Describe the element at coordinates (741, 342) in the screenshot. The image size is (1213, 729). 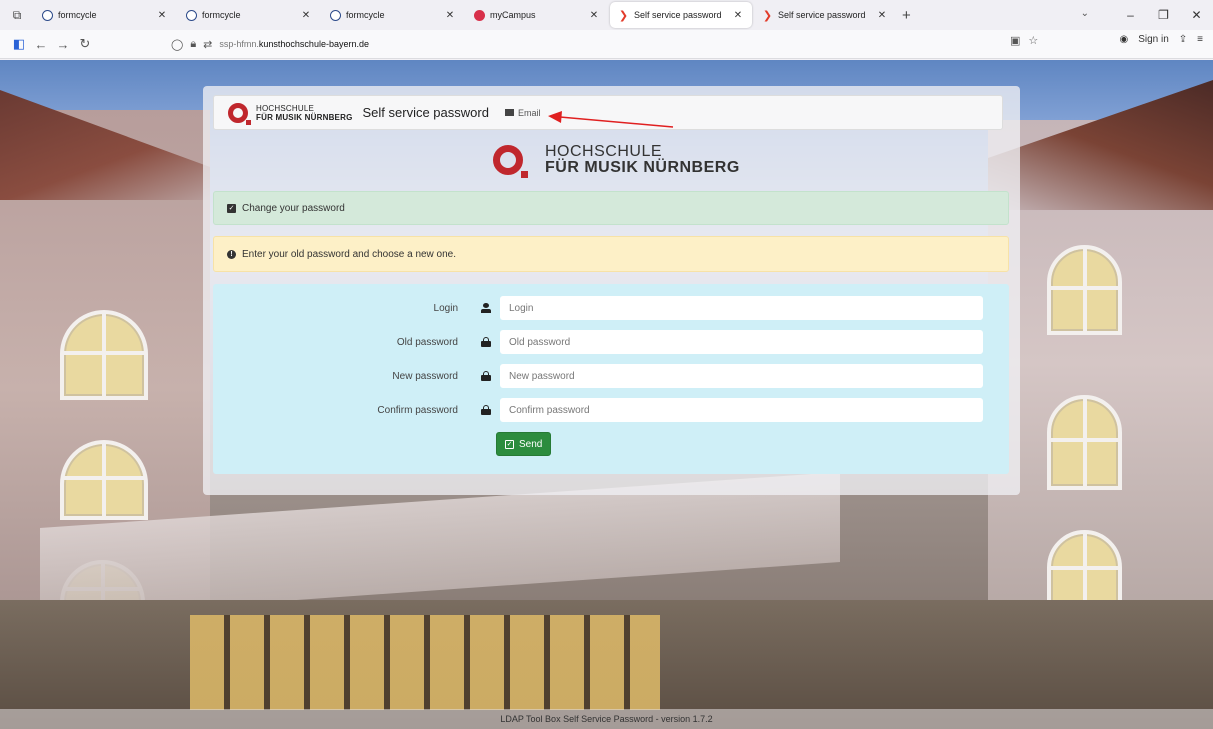
I see `old-password-input: Old password` at that location.